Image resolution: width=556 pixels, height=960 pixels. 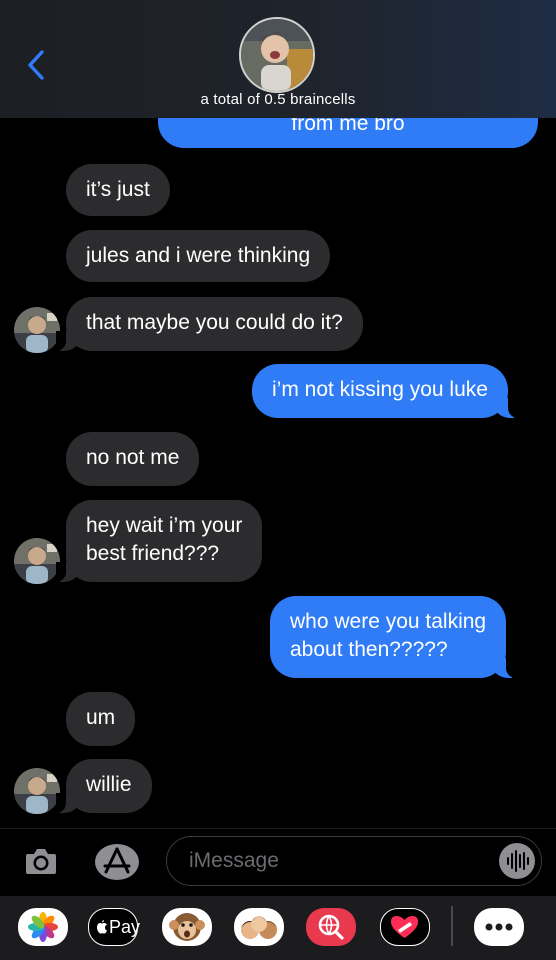 I want to click on waveform-icon, so click(x=517, y=861).